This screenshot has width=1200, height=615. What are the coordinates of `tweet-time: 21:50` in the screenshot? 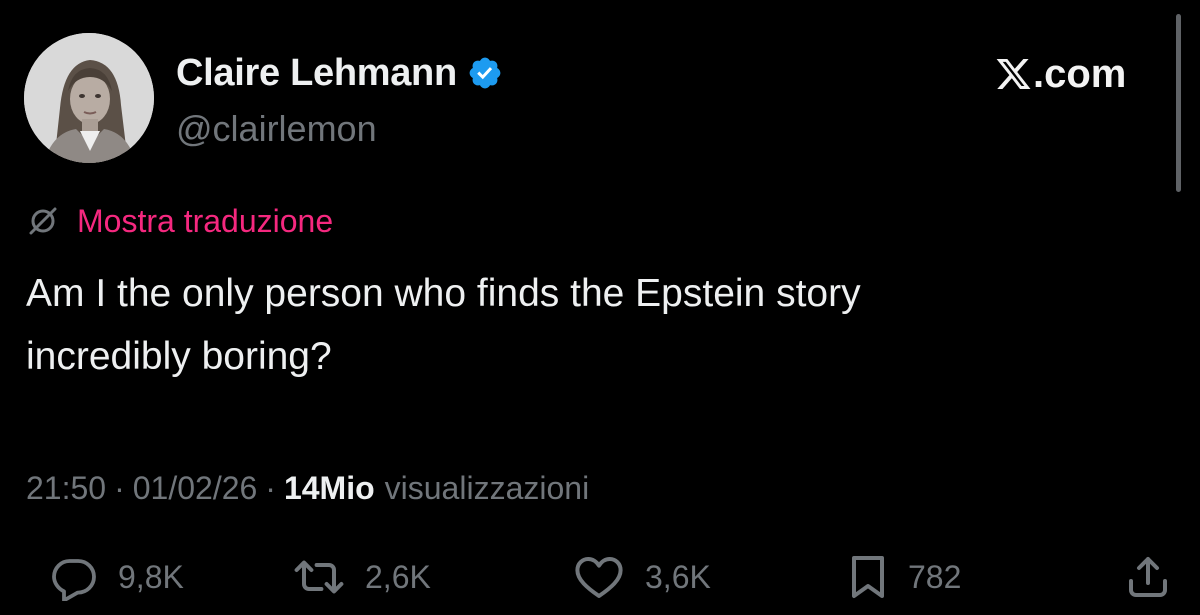 It's located at (66, 488).